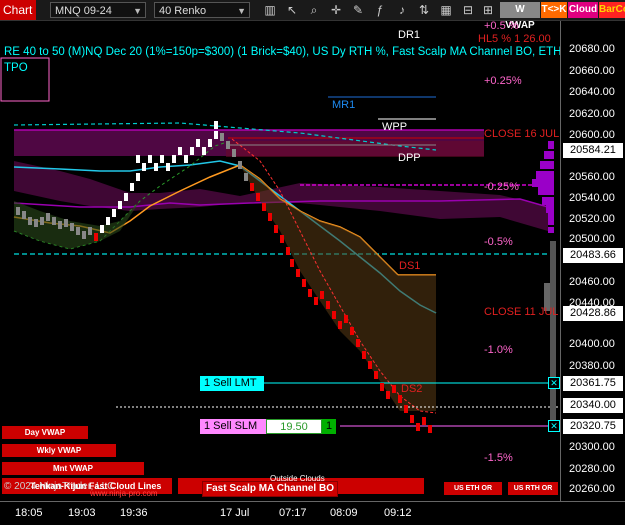  Describe the element at coordinates (409, 35) in the screenshot. I see `dr1-label: DR1` at that location.